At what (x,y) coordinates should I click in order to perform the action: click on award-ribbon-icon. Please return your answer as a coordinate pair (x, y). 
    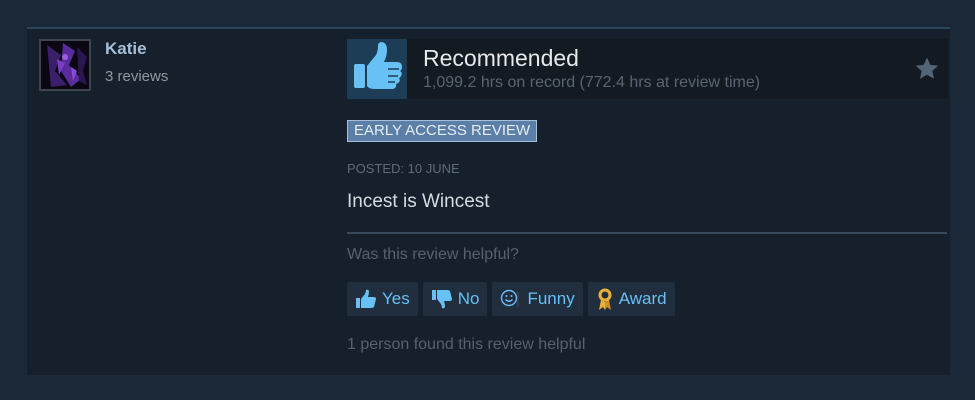
    Looking at the image, I should click on (605, 299).